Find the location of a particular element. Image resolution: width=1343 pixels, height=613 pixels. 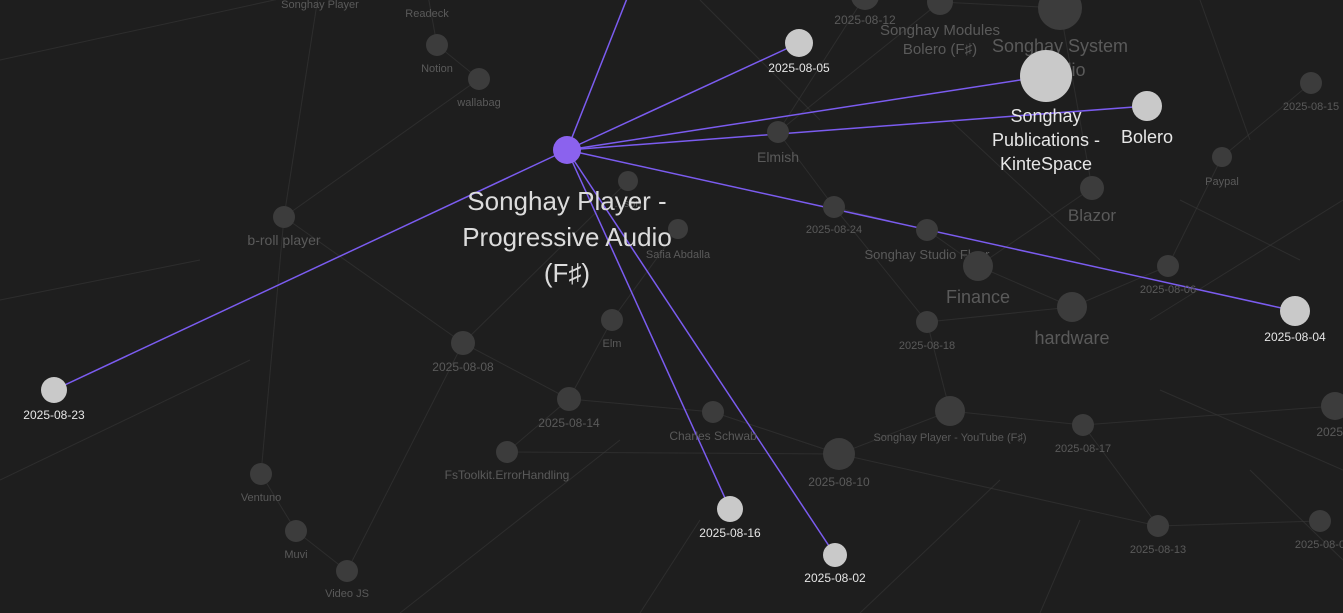

graph-node-2025-08-15: 2025-08-15 is located at coordinates (1311, 92).